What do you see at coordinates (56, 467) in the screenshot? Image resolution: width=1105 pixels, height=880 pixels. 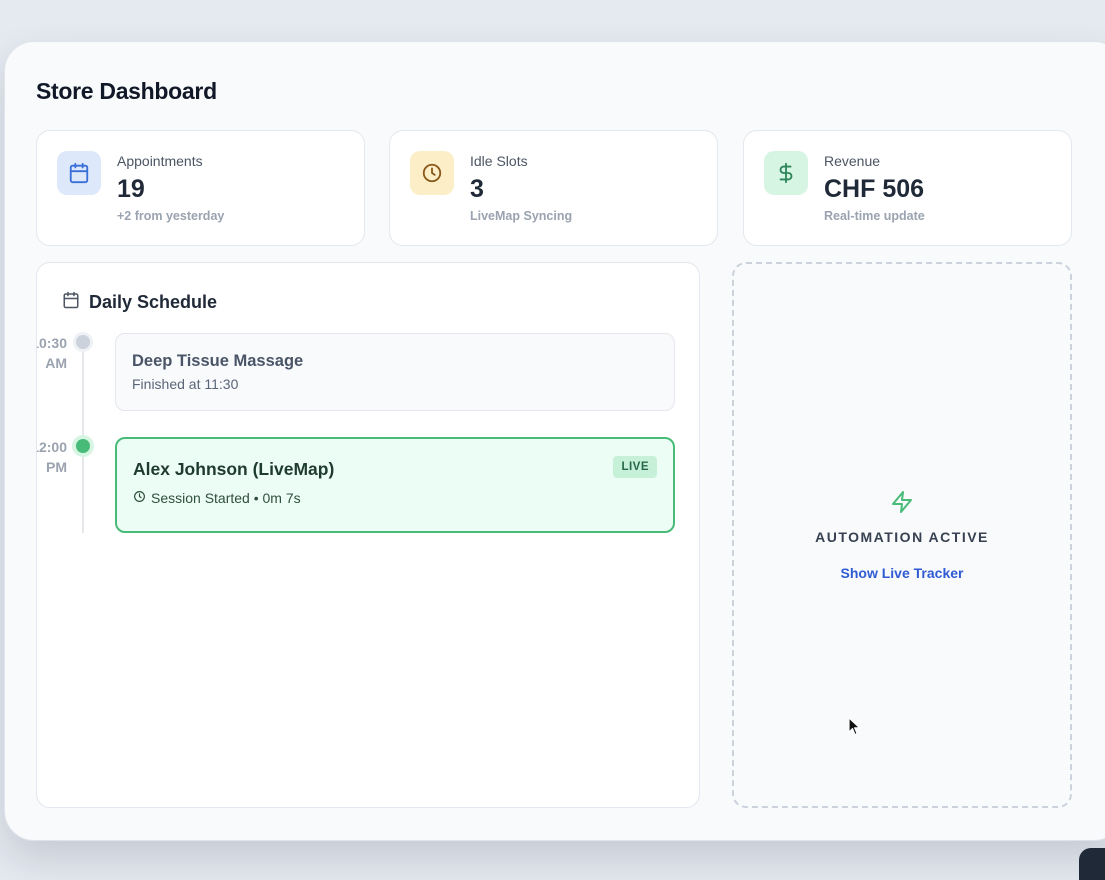 I see `time-period: PM` at bounding box center [56, 467].